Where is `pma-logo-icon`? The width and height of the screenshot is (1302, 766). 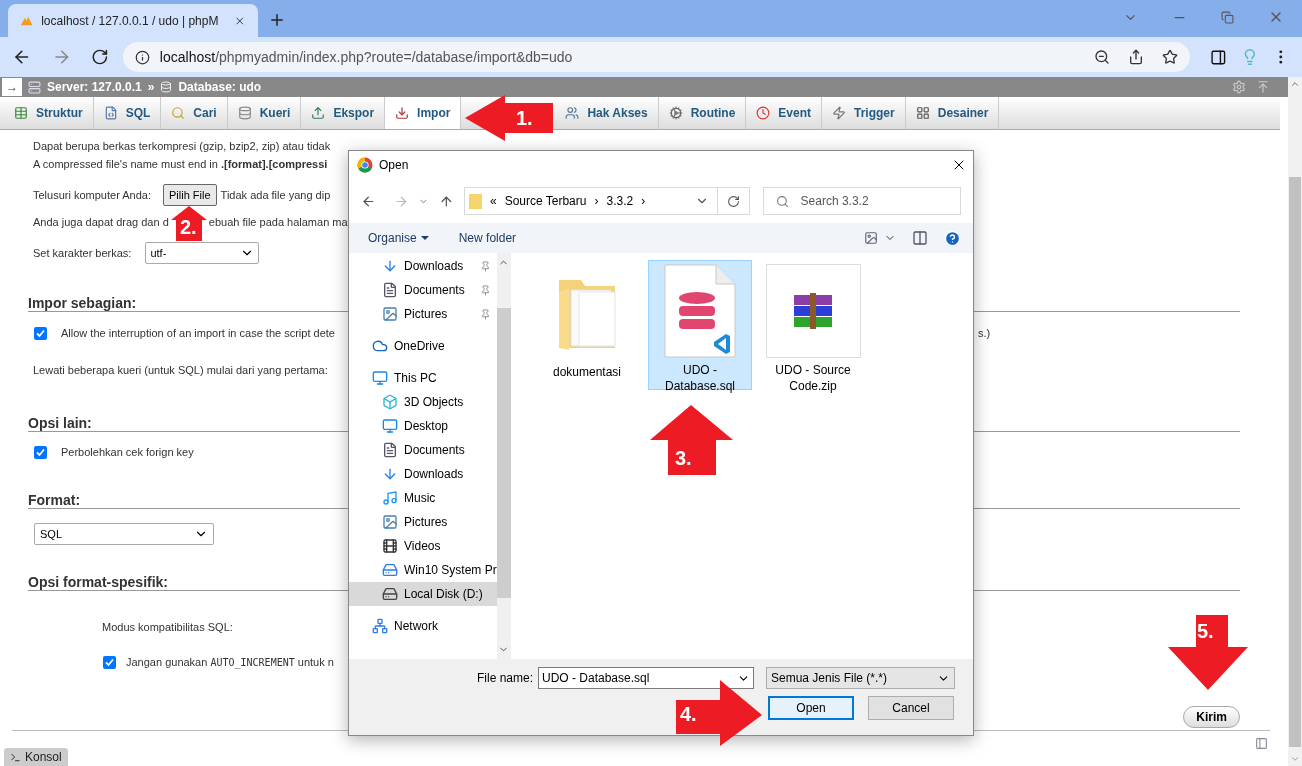
pma-logo-icon is located at coordinates (27, 20).